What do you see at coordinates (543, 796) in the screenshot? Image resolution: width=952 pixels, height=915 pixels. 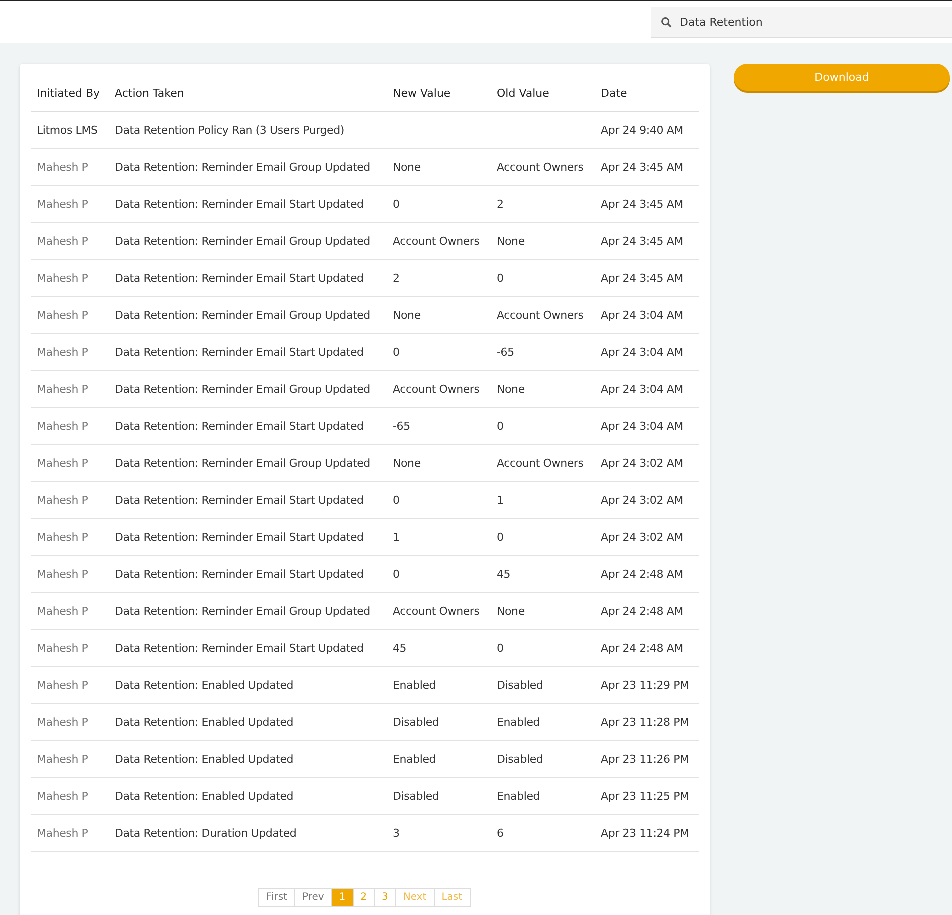 I see `old-value-cell: Enabled` at bounding box center [543, 796].